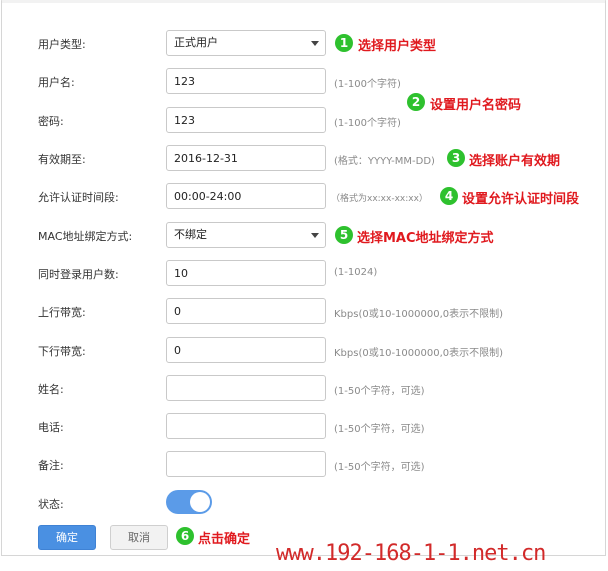  What do you see at coordinates (384, 161) in the screenshot?
I see `expiry-hint: (格式：YYYY-MM-DD)` at bounding box center [384, 161].